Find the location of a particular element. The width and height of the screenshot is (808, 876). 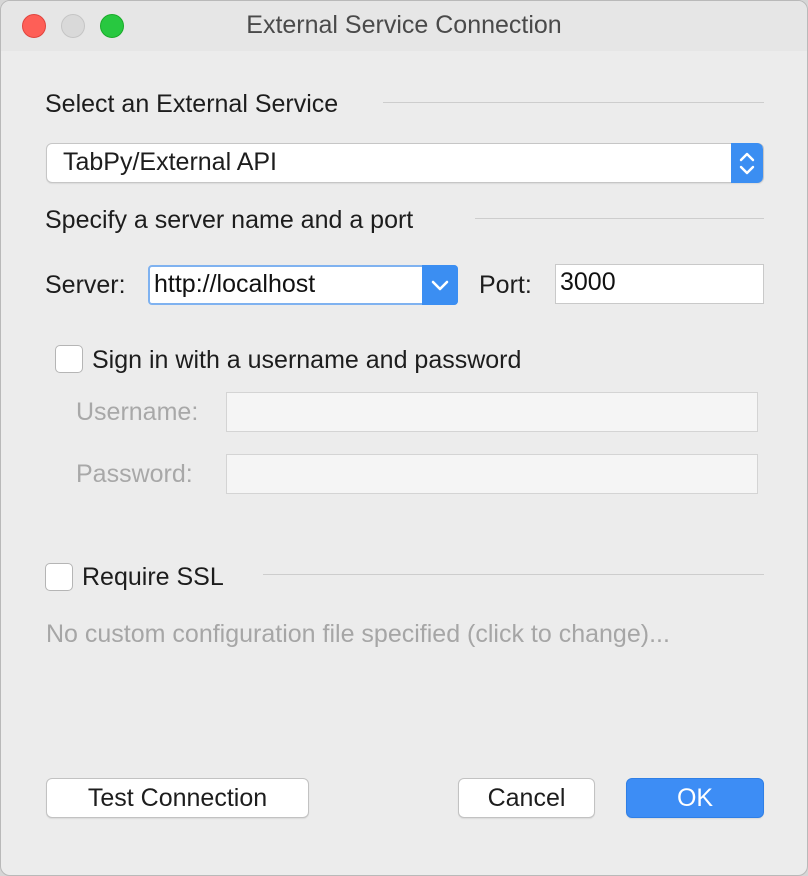

window-title: External Service Connection is located at coordinates (404, 25).